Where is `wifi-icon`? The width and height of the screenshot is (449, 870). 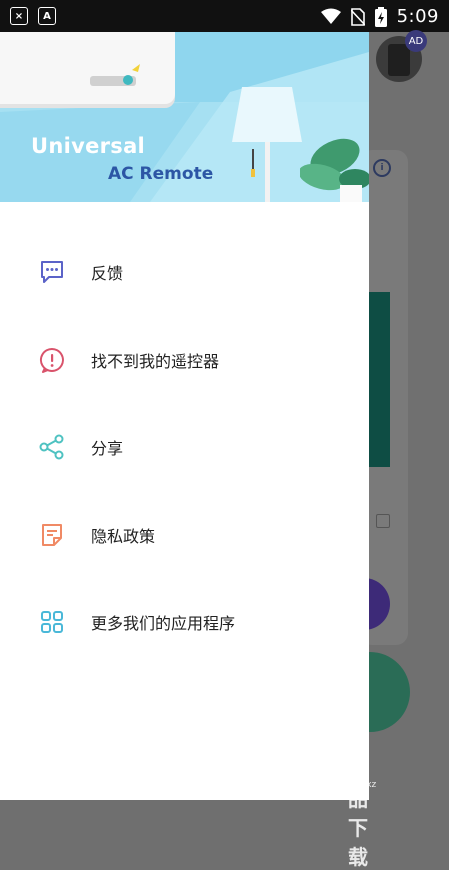 wifi-icon is located at coordinates (330, 16).